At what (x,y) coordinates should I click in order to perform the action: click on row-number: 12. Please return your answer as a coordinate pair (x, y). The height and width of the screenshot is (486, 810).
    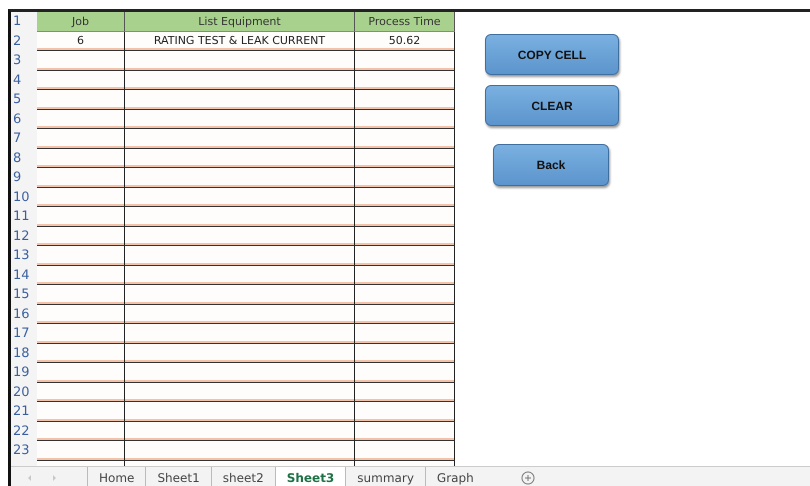
    Looking at the image, I should click on (24, 236).